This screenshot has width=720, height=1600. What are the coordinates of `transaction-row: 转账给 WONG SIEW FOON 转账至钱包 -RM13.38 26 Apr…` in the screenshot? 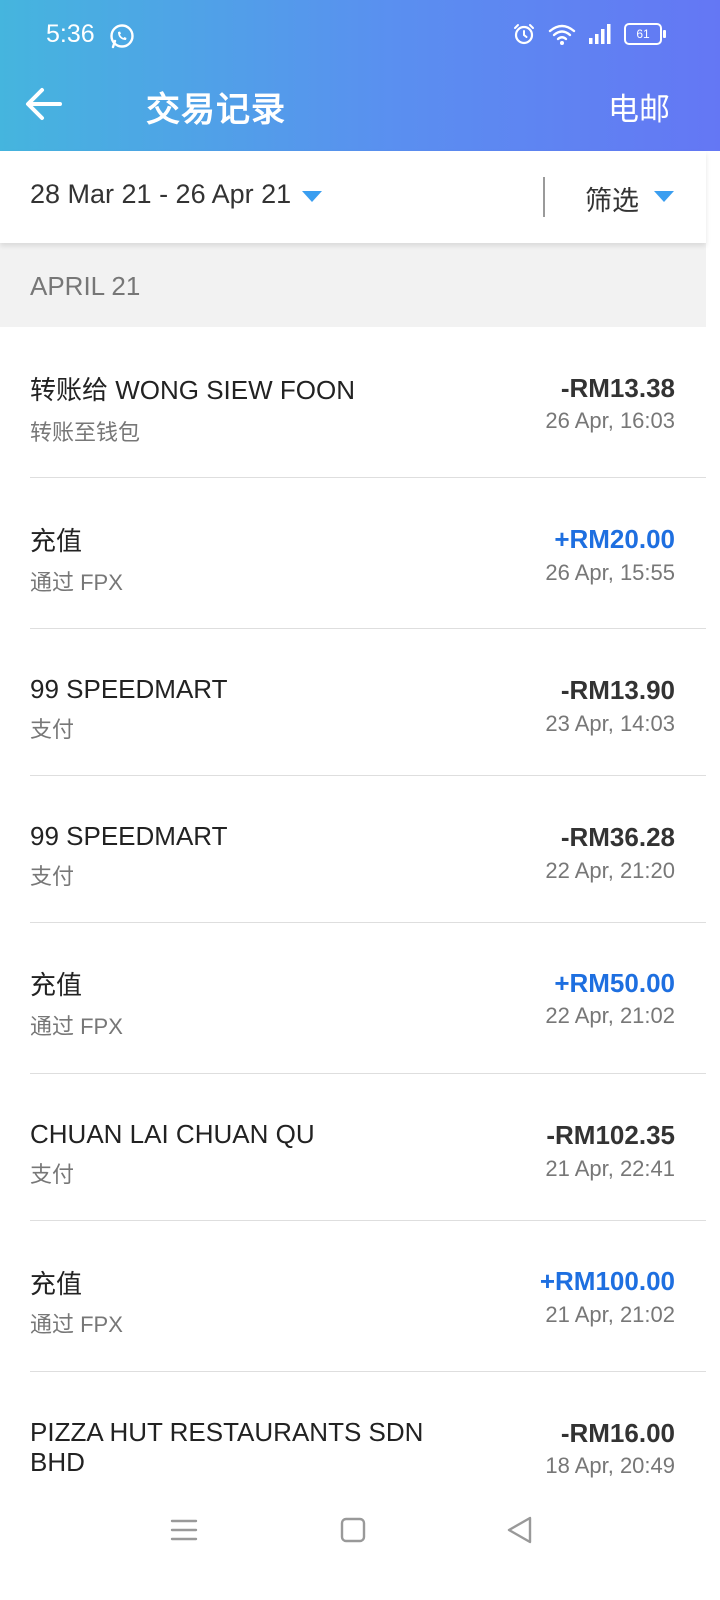 It's located at (353, 402).